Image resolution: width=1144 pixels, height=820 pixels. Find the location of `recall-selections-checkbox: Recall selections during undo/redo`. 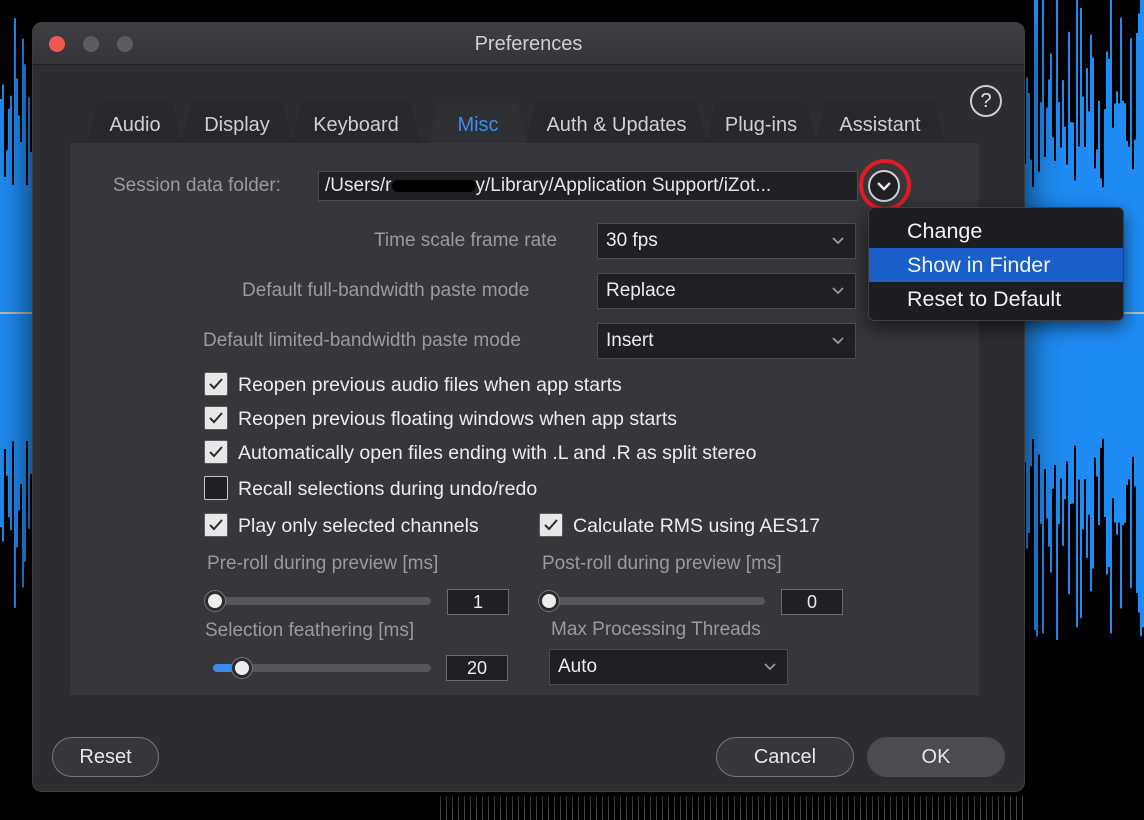

recall-selections-checkbox: Recall selections during undo/redo is located at coordinates (370, 489).